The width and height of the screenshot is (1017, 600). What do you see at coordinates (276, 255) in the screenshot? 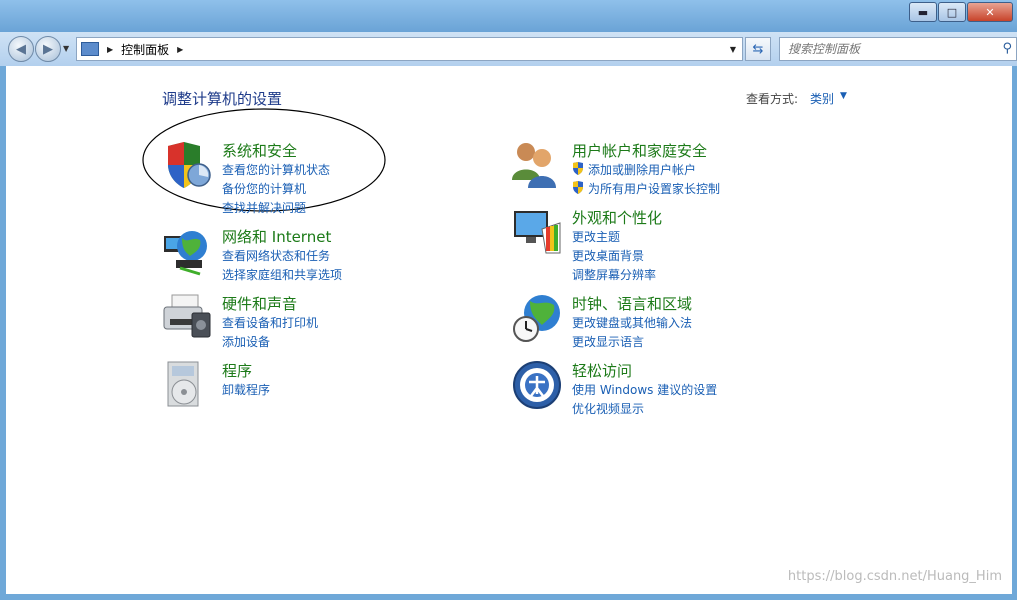
I see `category-link: 查看网络状态和任务` at bounding box center [276, 255].